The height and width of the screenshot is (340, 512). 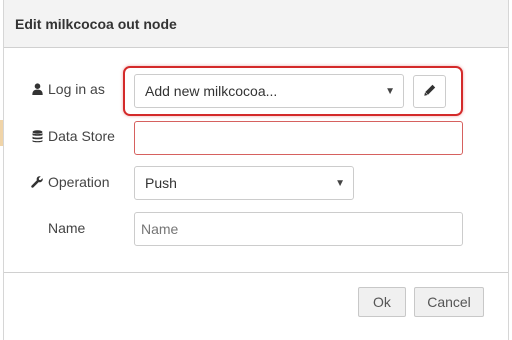 I want to click on operation-label: Operation, so click(x=69, y=182).